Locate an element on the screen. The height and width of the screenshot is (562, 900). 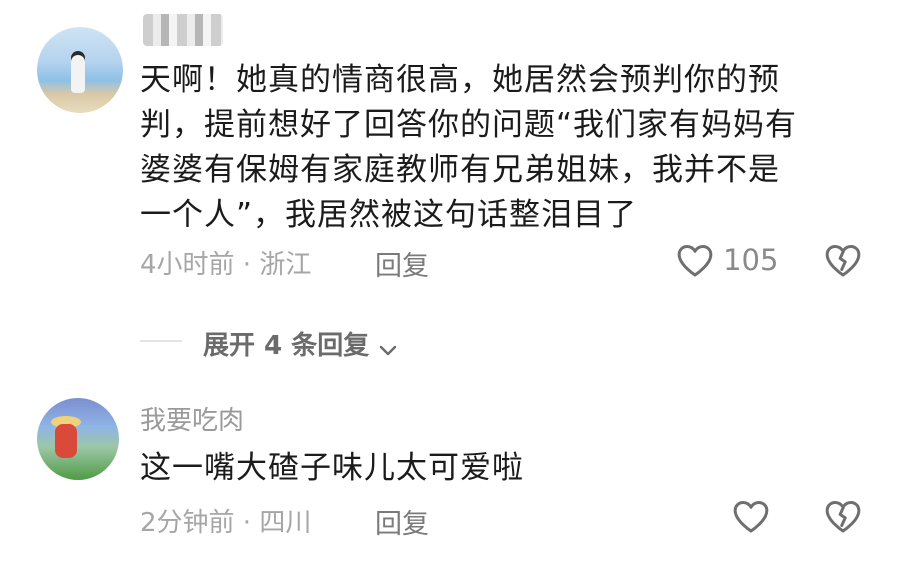
expand-replies-label: 展开 4 条回复 is located at coordinates (286, 346).